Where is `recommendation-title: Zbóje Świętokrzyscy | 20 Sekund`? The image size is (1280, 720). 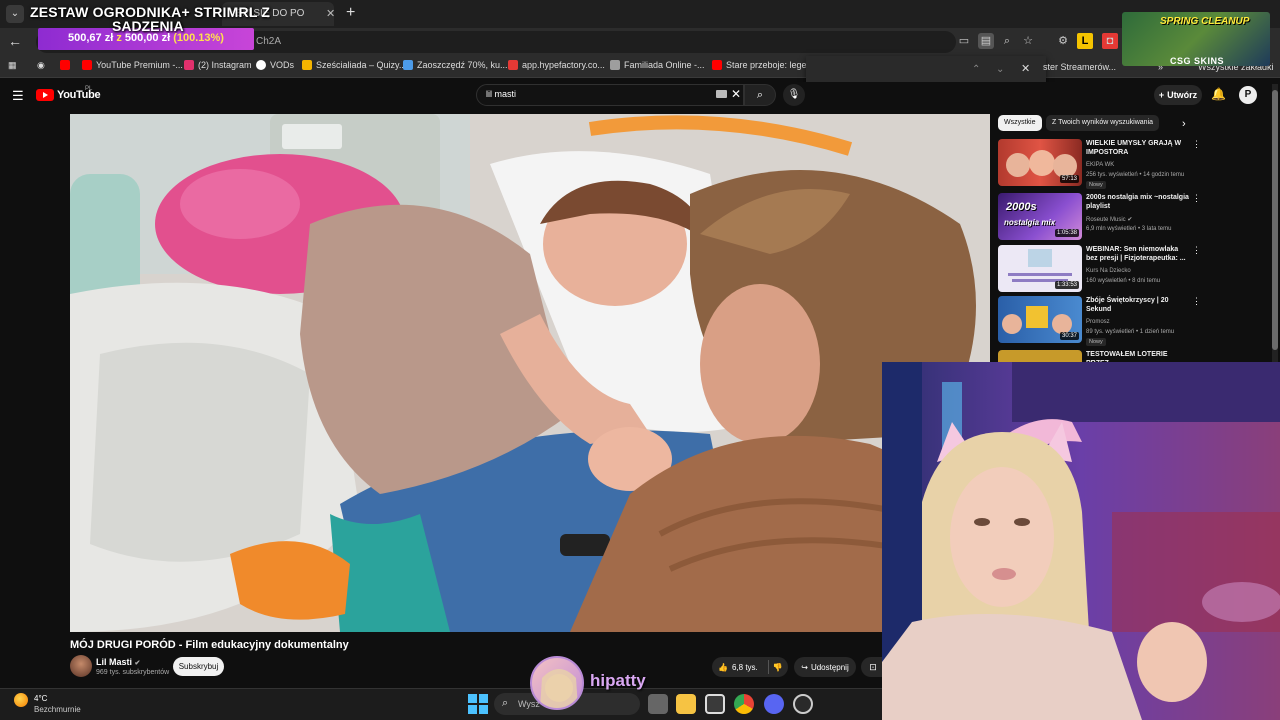
recommendation-title: Zbóje Świętokrzyscy | 20 Sekund is located at coordinates (1138, 305).